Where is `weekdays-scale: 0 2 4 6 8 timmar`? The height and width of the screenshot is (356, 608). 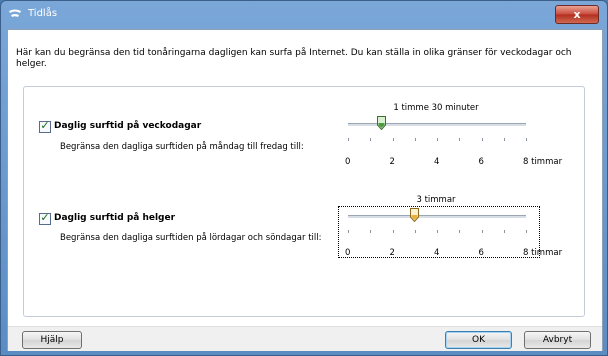 weekdays-scale: 0 2 4 6 8 timmar is located at coordinates (457, 163).